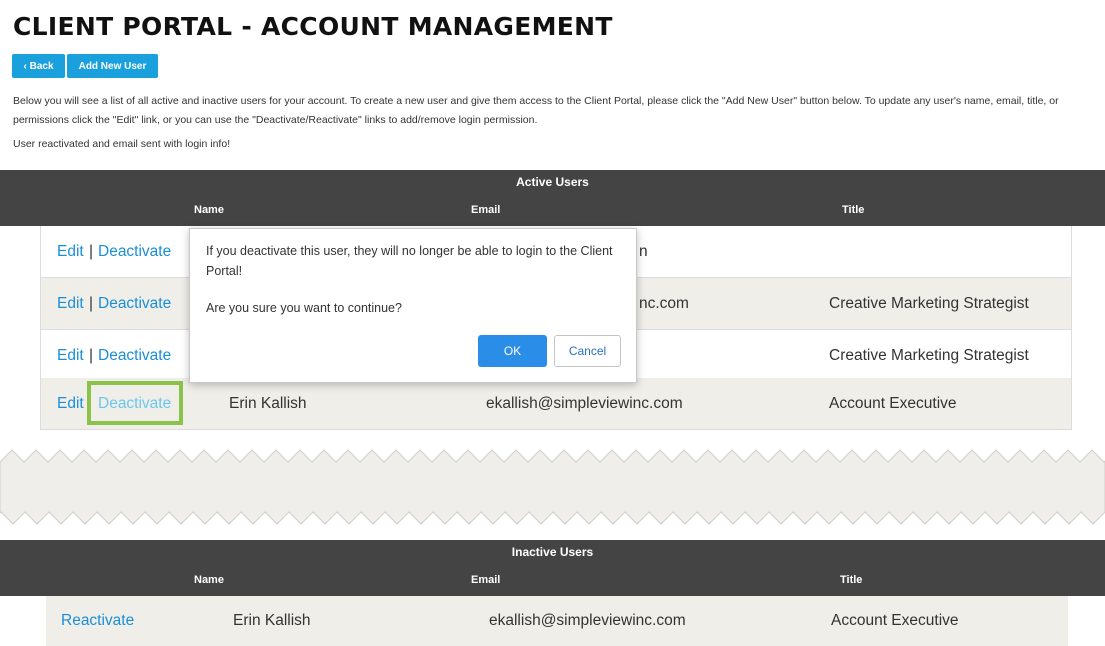 This screenshot has height=646, width=1105. Describe the element at coordinates (552, 568) in the screenshot. I see `inactive-users-header: Inactive Users Name Email Title` at that location.